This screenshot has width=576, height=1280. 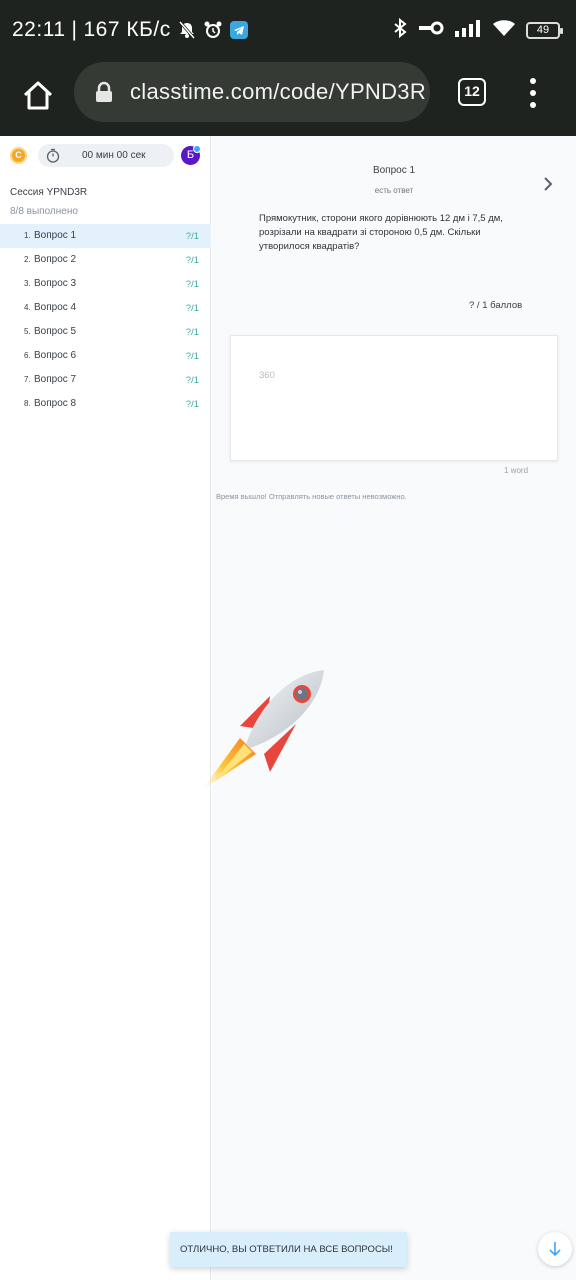 I want to click on question-title: Вопрос 1, so click(x=394, y=170).